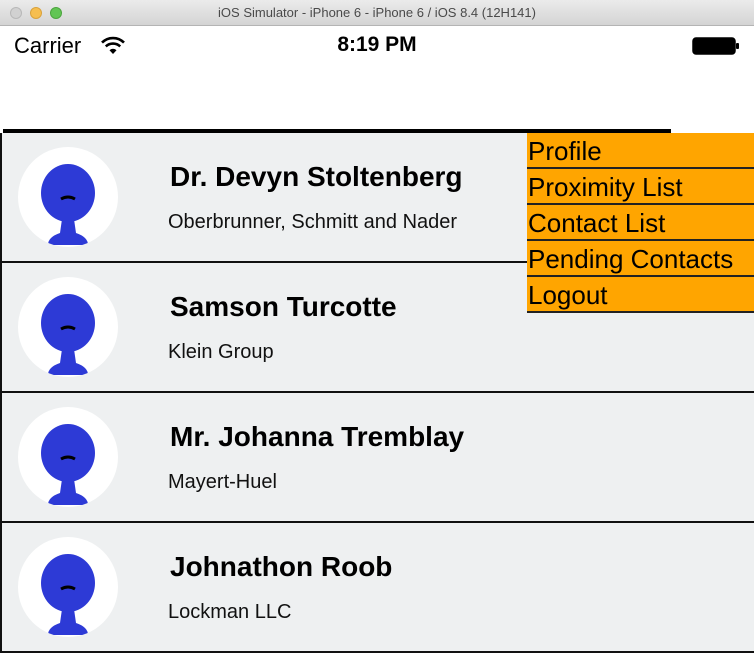  What do you see at coordinates (640, 295) in the screenshot?
I see `menu-item-logout: Logout` at bounding box center [640, 295].